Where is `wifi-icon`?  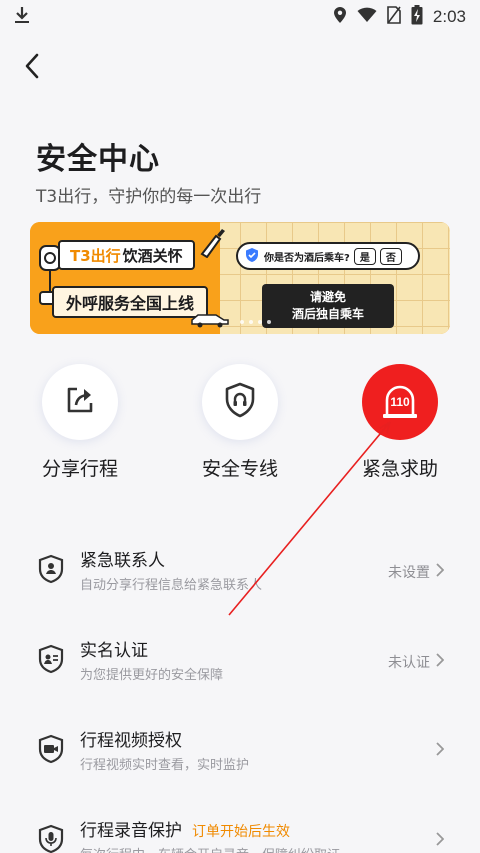
wifi-icon is located at coordinates (367, 17).